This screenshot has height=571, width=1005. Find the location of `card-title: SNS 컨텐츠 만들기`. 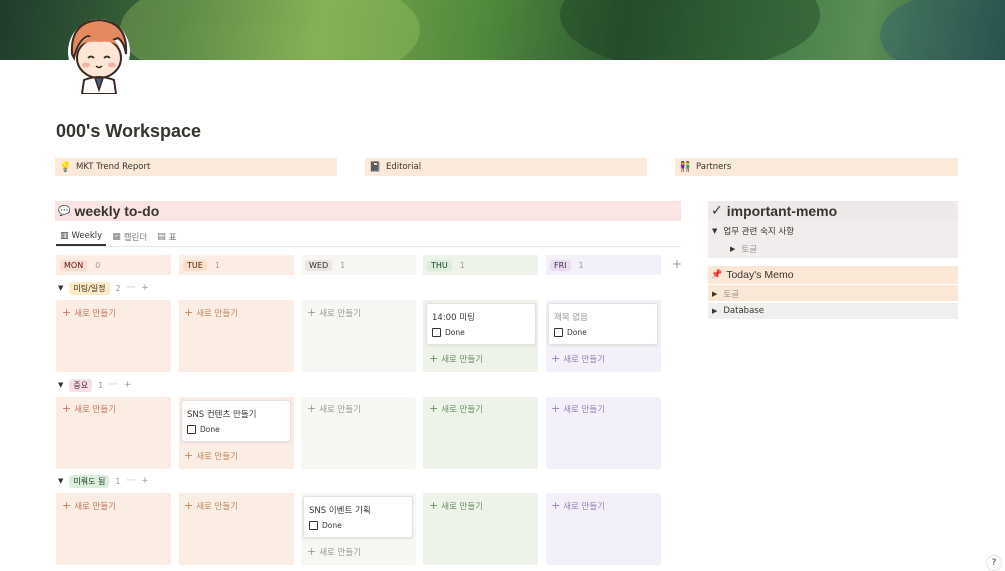

card-title: SNS 컨텐츠 만들기 is located at coordinates (222, 415).